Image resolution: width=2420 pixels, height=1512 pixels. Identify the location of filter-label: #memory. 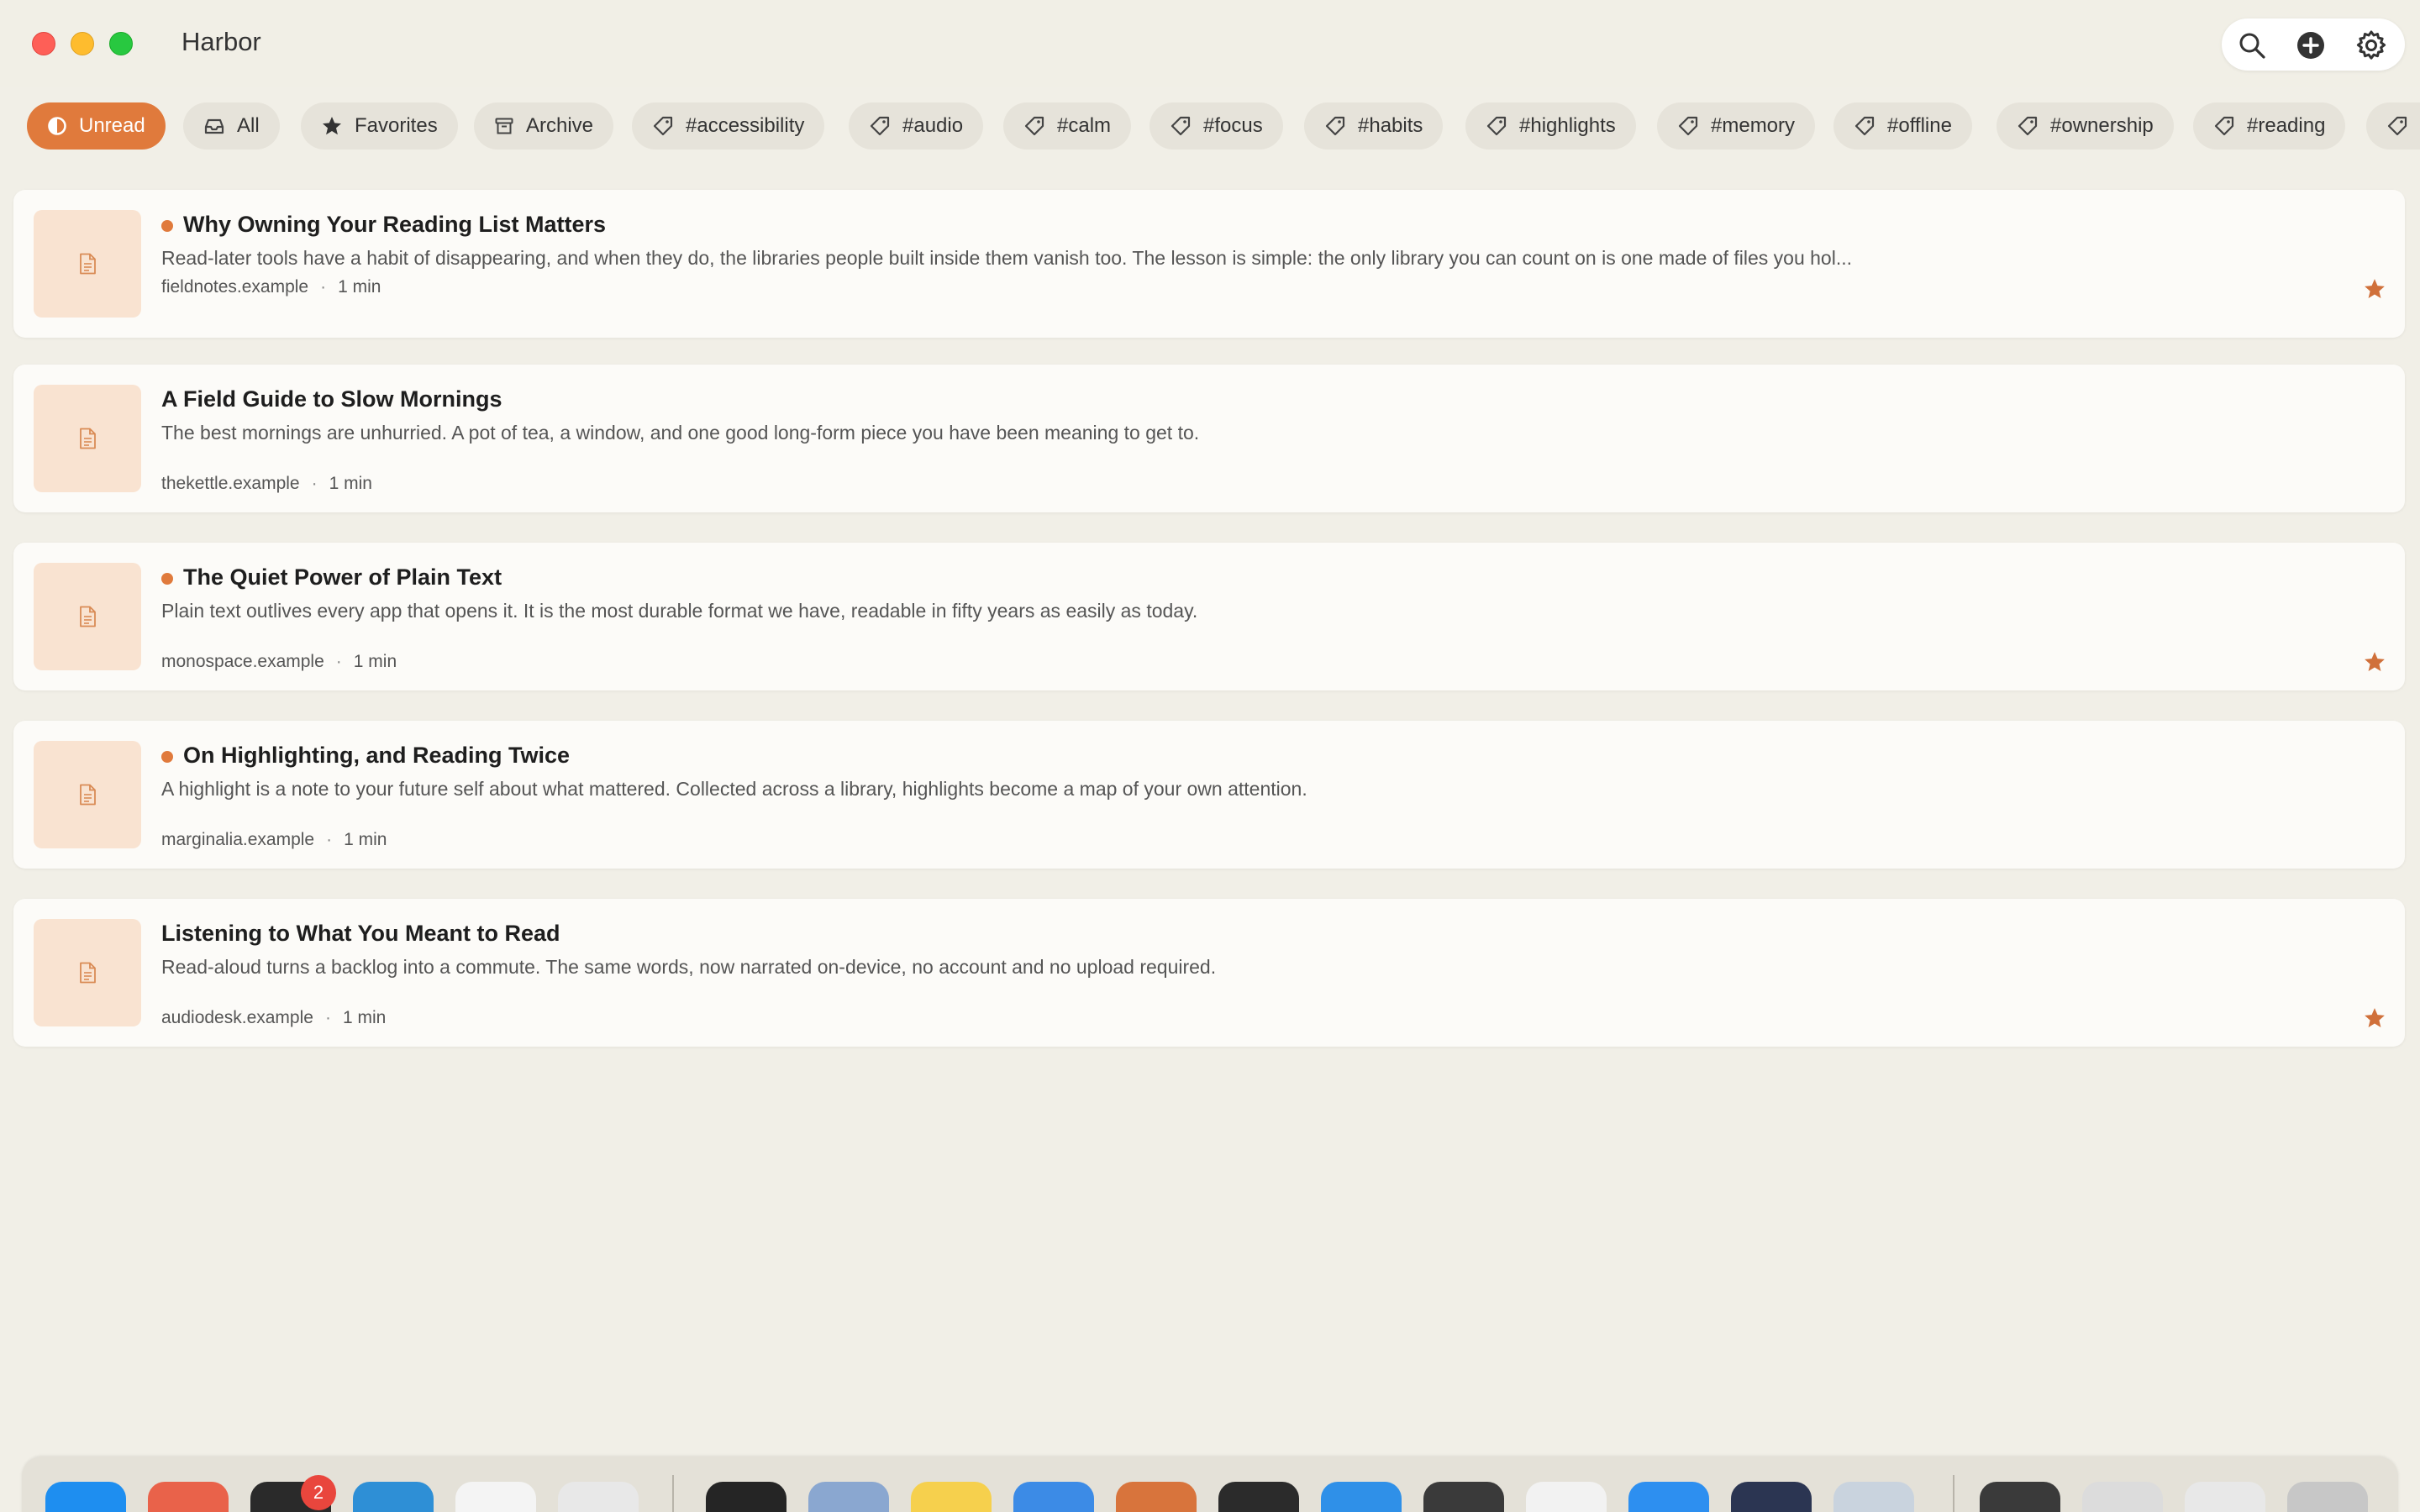
(1753, 125).